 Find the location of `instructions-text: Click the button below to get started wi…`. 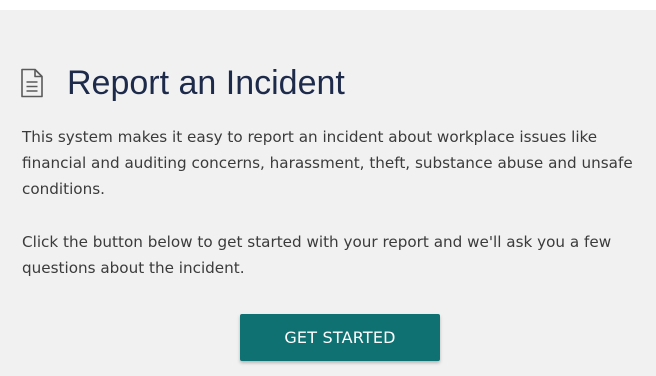

instructions-text: Click the button below to get started wi… is located at coordinates (317, 255).